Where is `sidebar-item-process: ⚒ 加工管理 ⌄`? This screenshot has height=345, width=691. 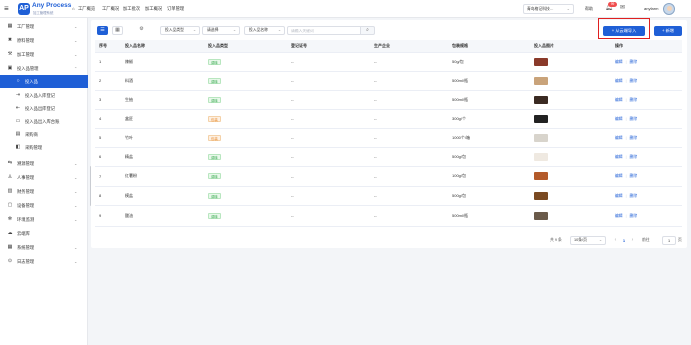
sidebar-item-process: ⚒ 加工管理 ⌄ is located at coordinates (44, 54).